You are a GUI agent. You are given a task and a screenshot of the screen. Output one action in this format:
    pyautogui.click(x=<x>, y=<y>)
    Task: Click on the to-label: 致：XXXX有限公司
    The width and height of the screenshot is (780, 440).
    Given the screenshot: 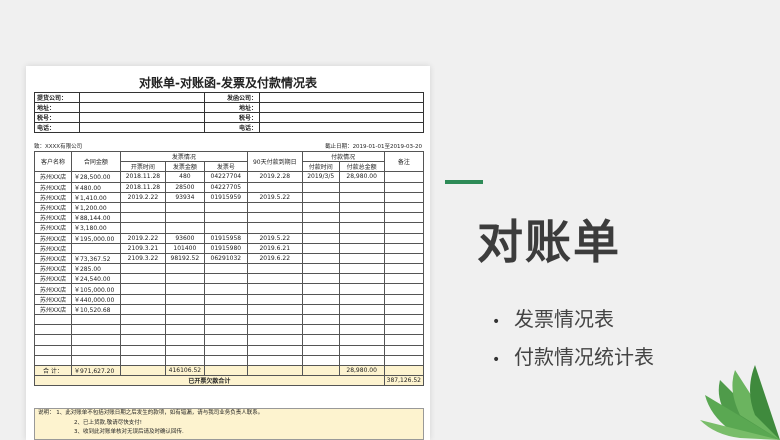 What is the action you would take?
    pyautogui.click(x=58, y=147)
    